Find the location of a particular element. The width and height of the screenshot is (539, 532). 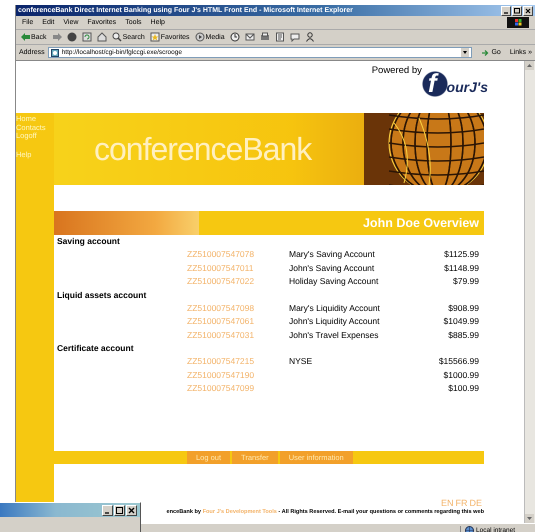

account-balance: $885.99 is located at coordinates (463, 335).